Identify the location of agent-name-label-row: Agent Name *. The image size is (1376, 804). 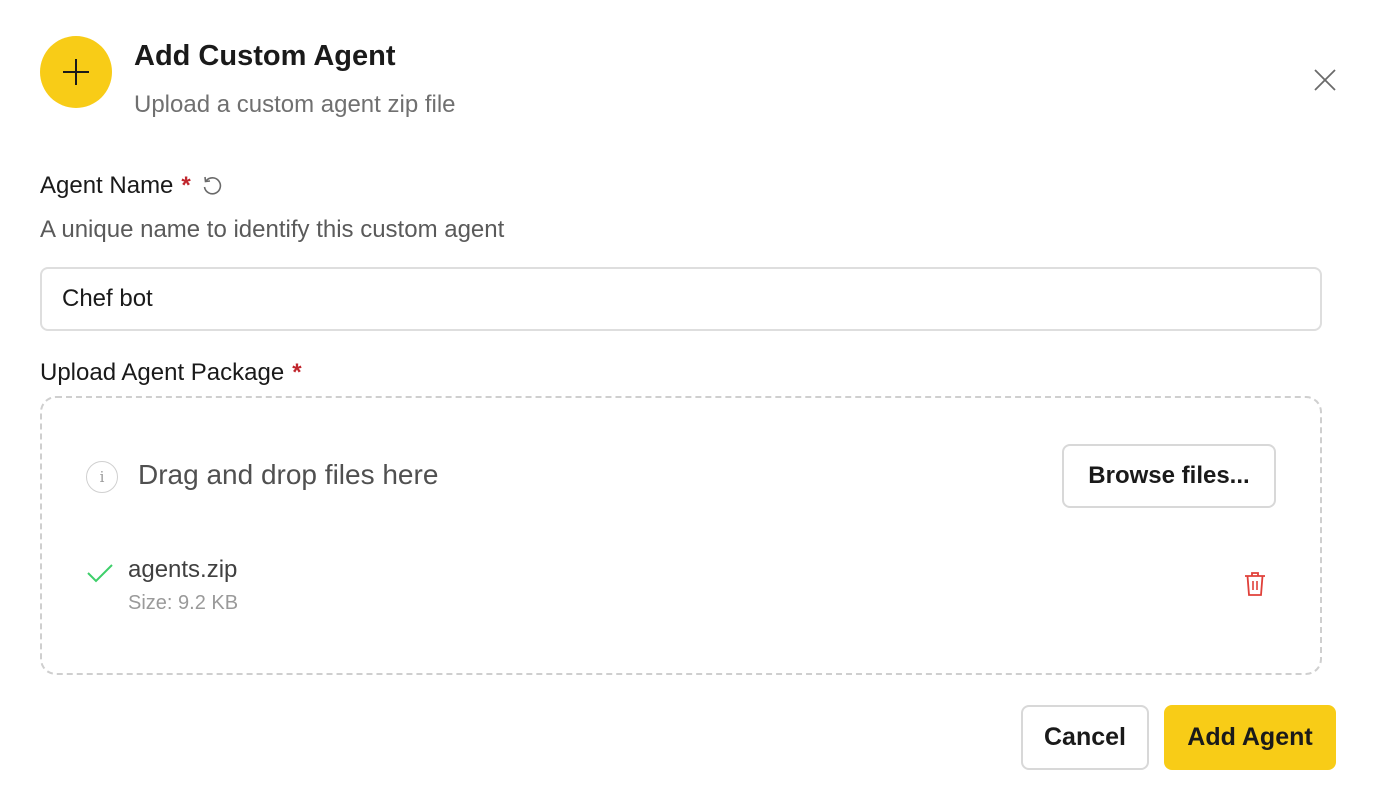
(131, 186).